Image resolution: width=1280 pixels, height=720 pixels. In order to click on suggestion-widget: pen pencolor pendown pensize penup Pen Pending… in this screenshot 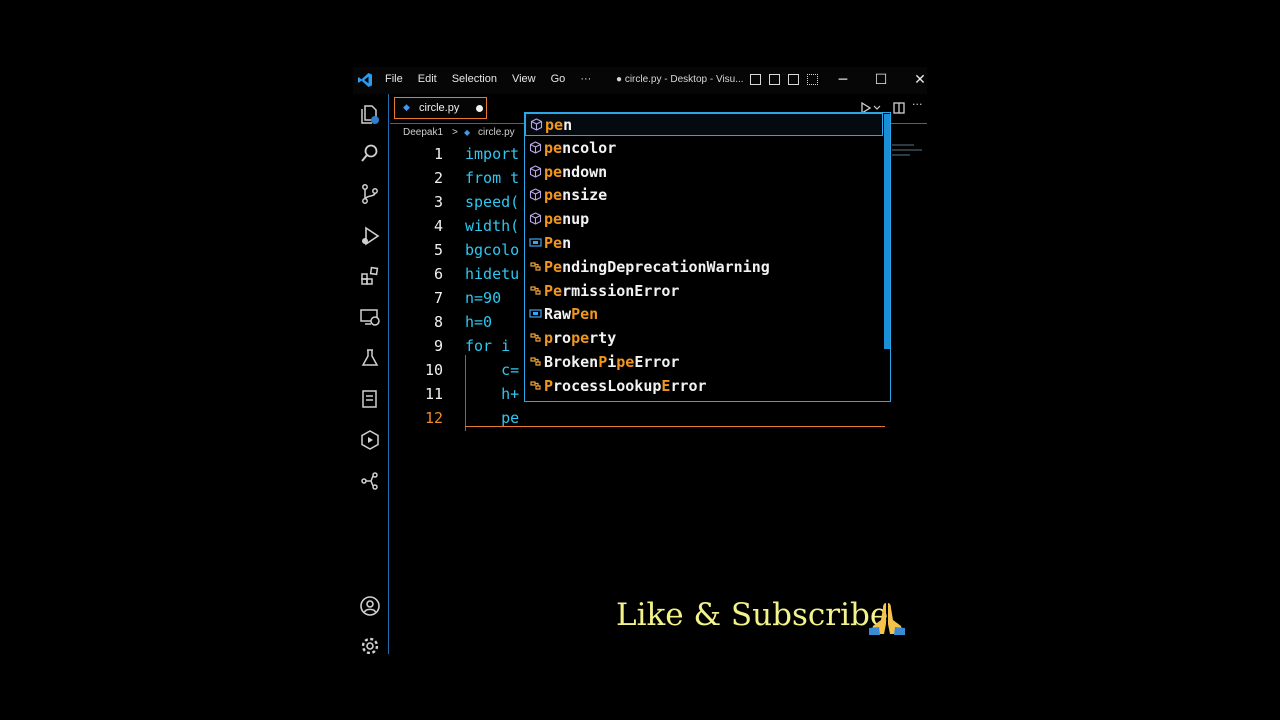, I will do `click(707, 257)`.